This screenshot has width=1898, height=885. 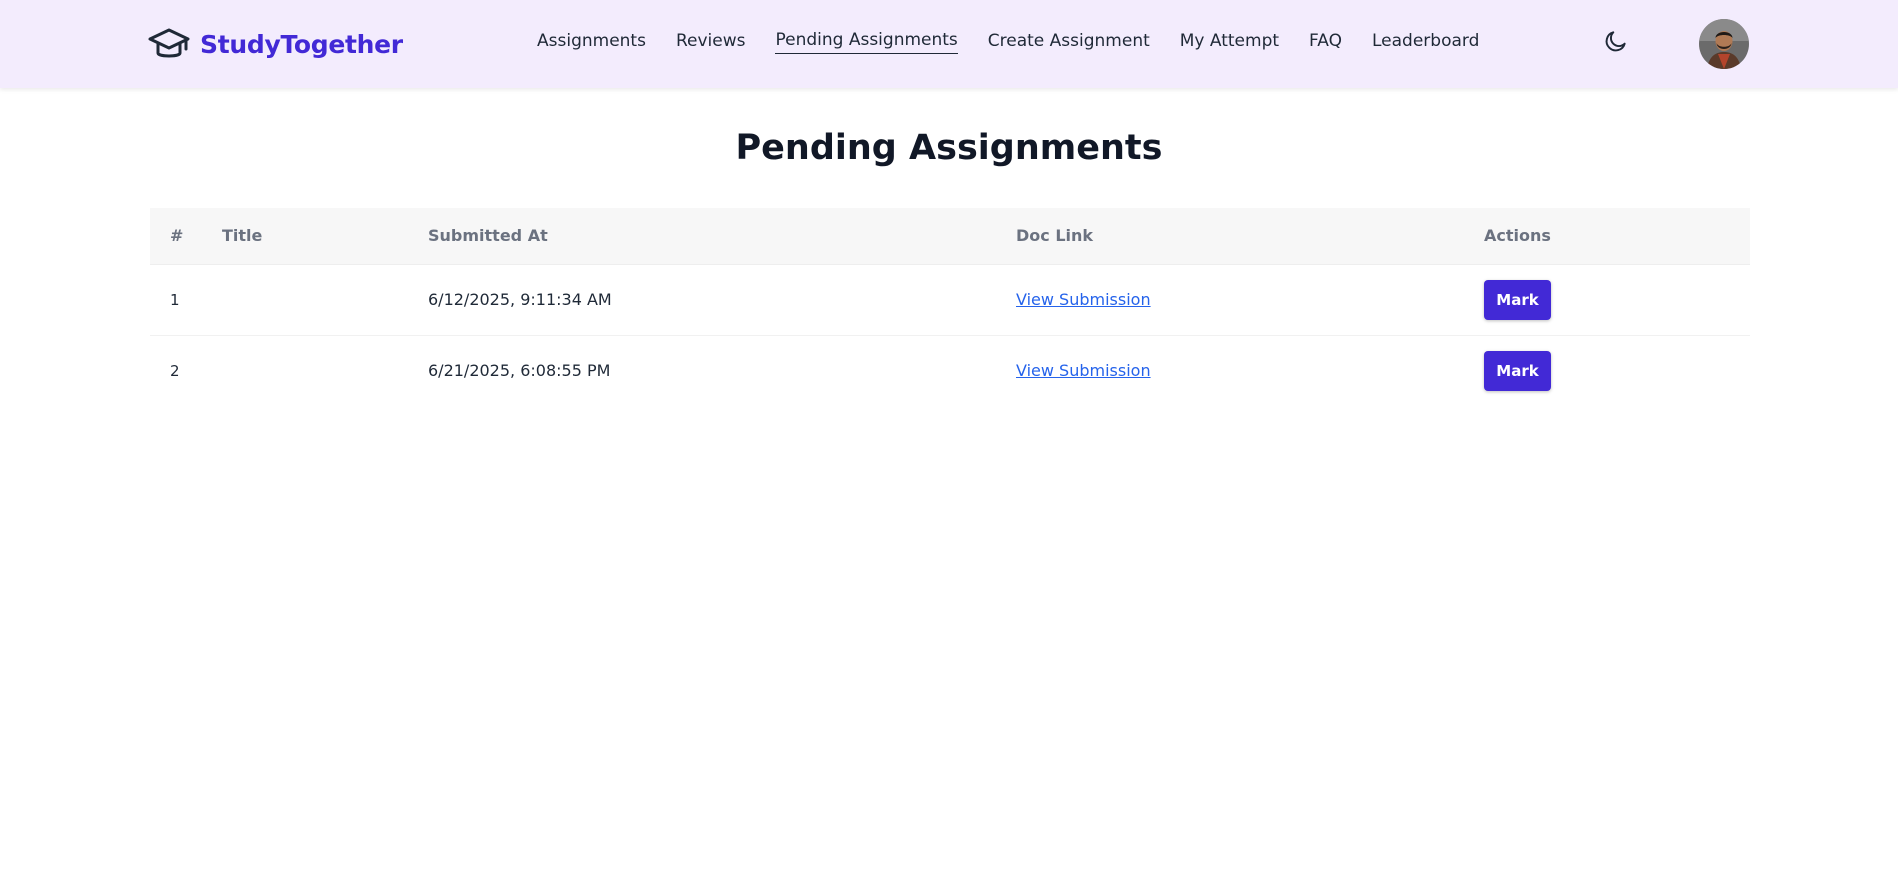 What do you see at coordinates (591, 42) in the screenshot?
I see `nav-assignments: Assignments` at bounding box center [591, 42].